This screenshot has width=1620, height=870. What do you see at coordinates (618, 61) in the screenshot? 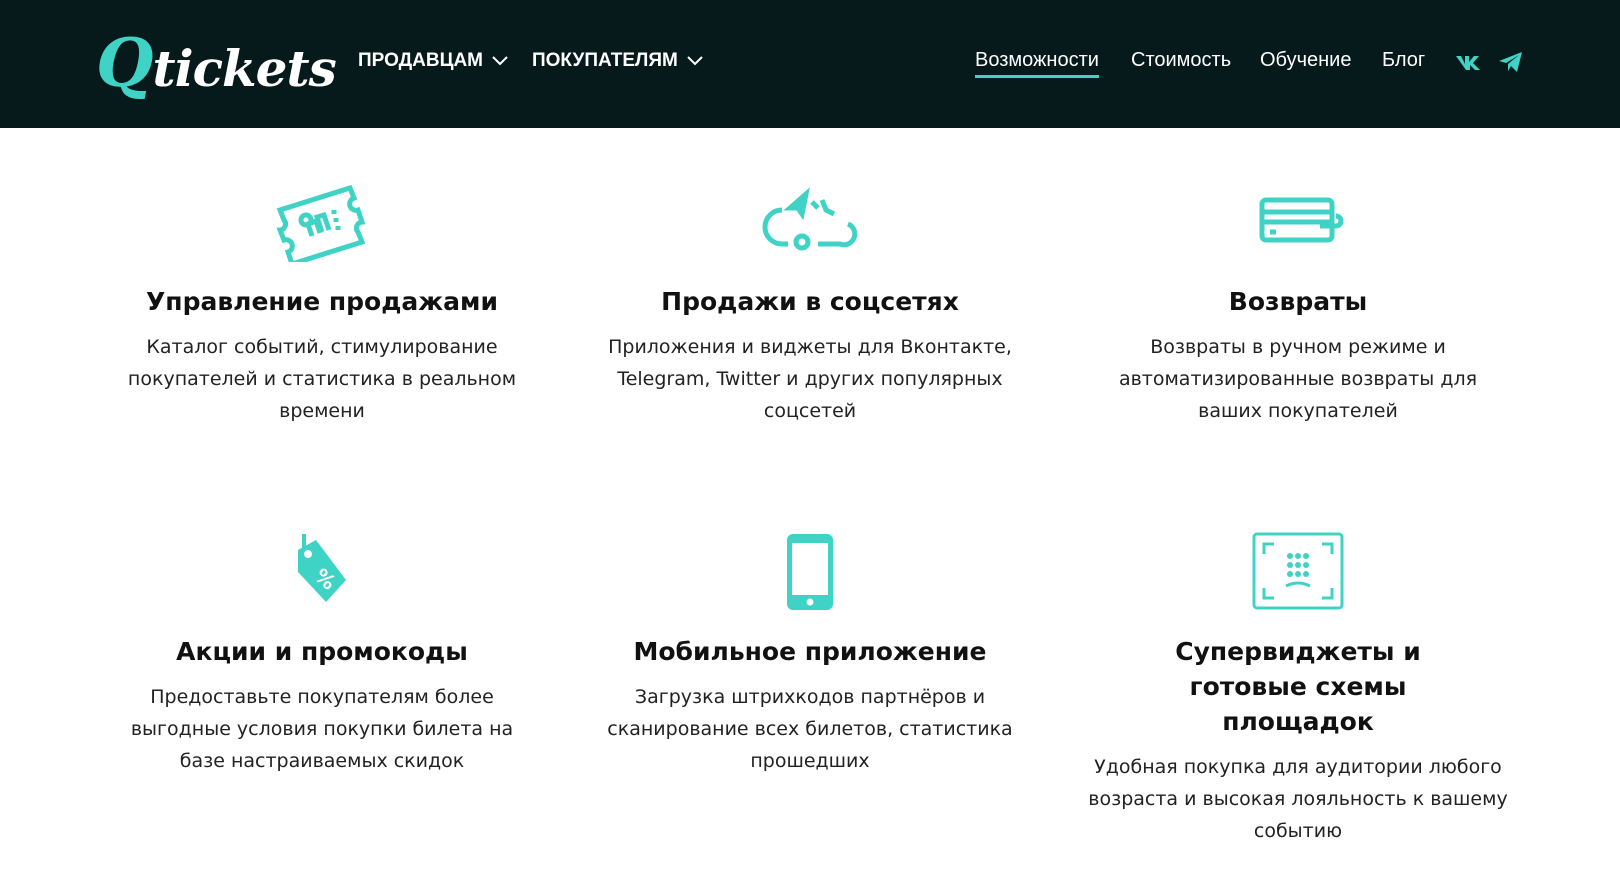
I see `nav-buyers-dropdown: ПОКУПАТЕЛЯМ` at bounding box center [618, 61].